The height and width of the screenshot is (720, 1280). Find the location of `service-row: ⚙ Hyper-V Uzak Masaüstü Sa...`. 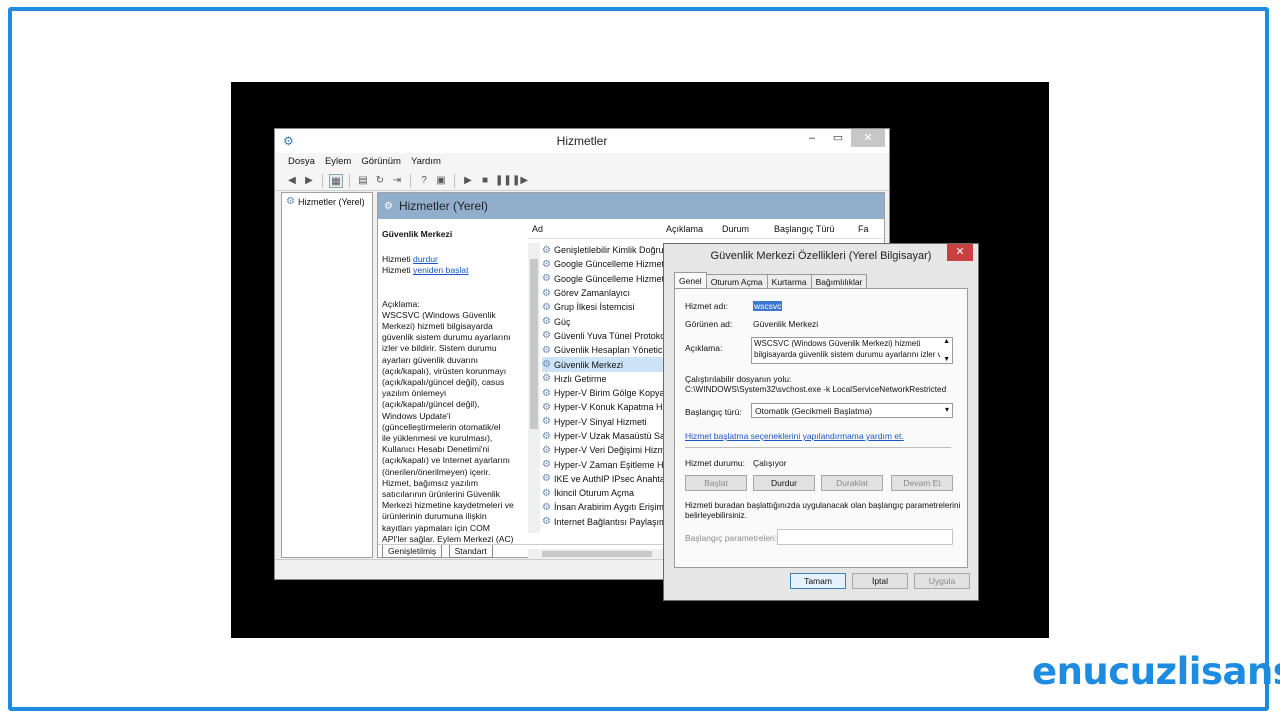

service-row: ⚙ Hyper-V Uzak Masaüstü Sa... is located at coordinates (608, 436).